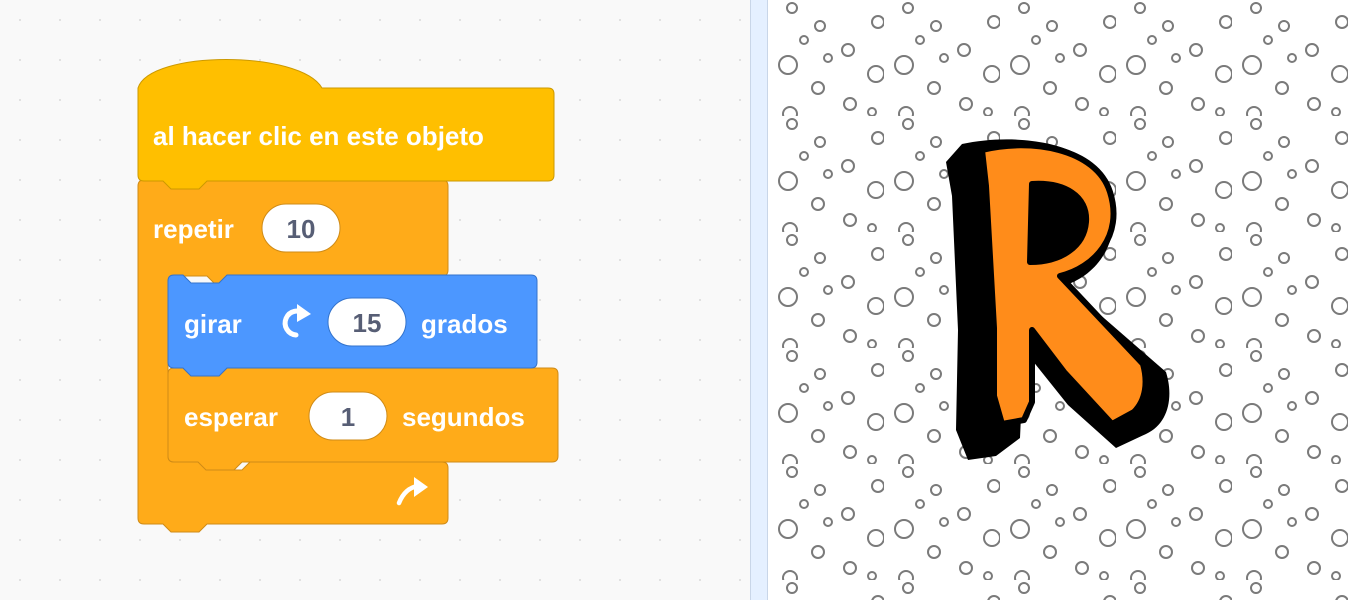  What do you see at coordinates (193, 229) in the screenshot?
I see `repeat-label: repetir` at bounding box center [193, 229].